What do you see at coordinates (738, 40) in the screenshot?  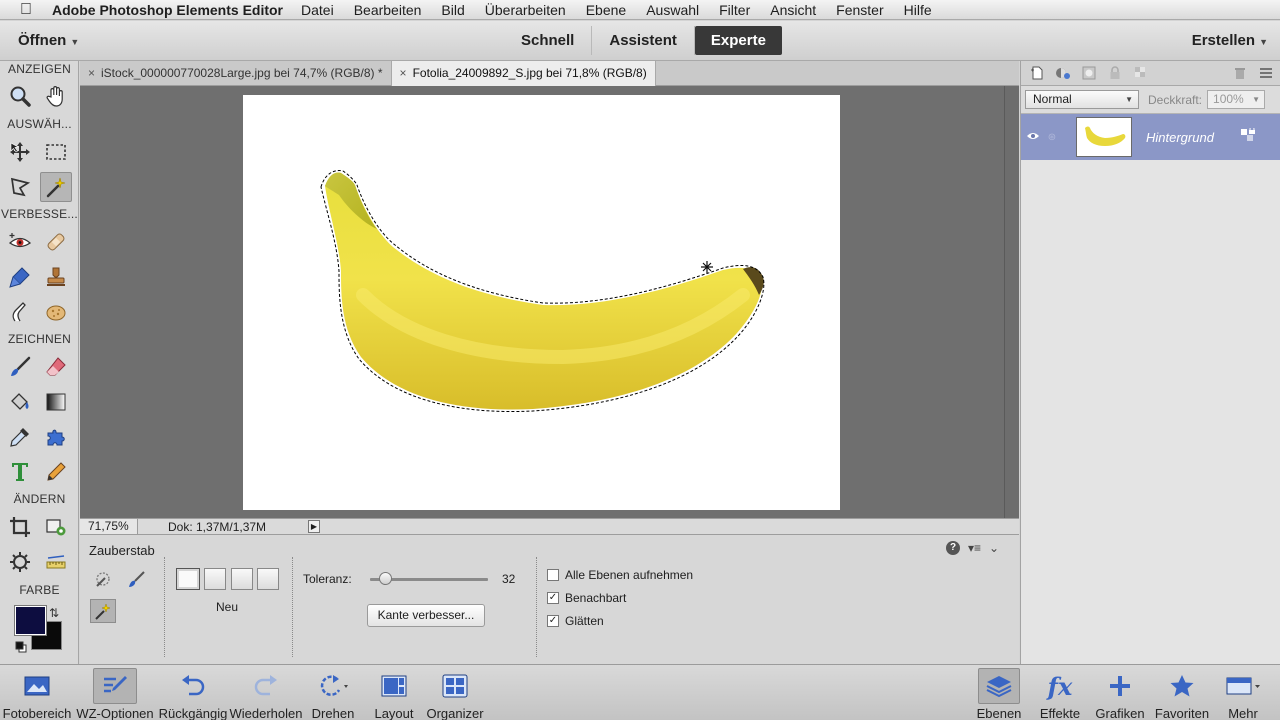 I see `mode-experte: Experte` at bounding box center [738, 40].